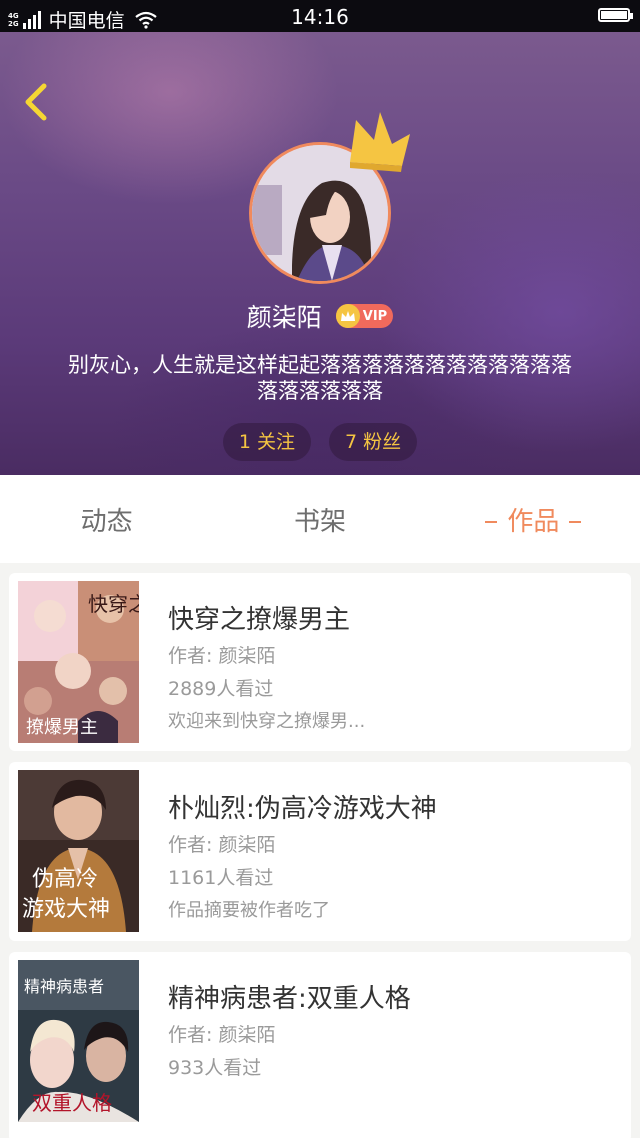  I want to click on following-button: 1 关注, so click(266, 442).